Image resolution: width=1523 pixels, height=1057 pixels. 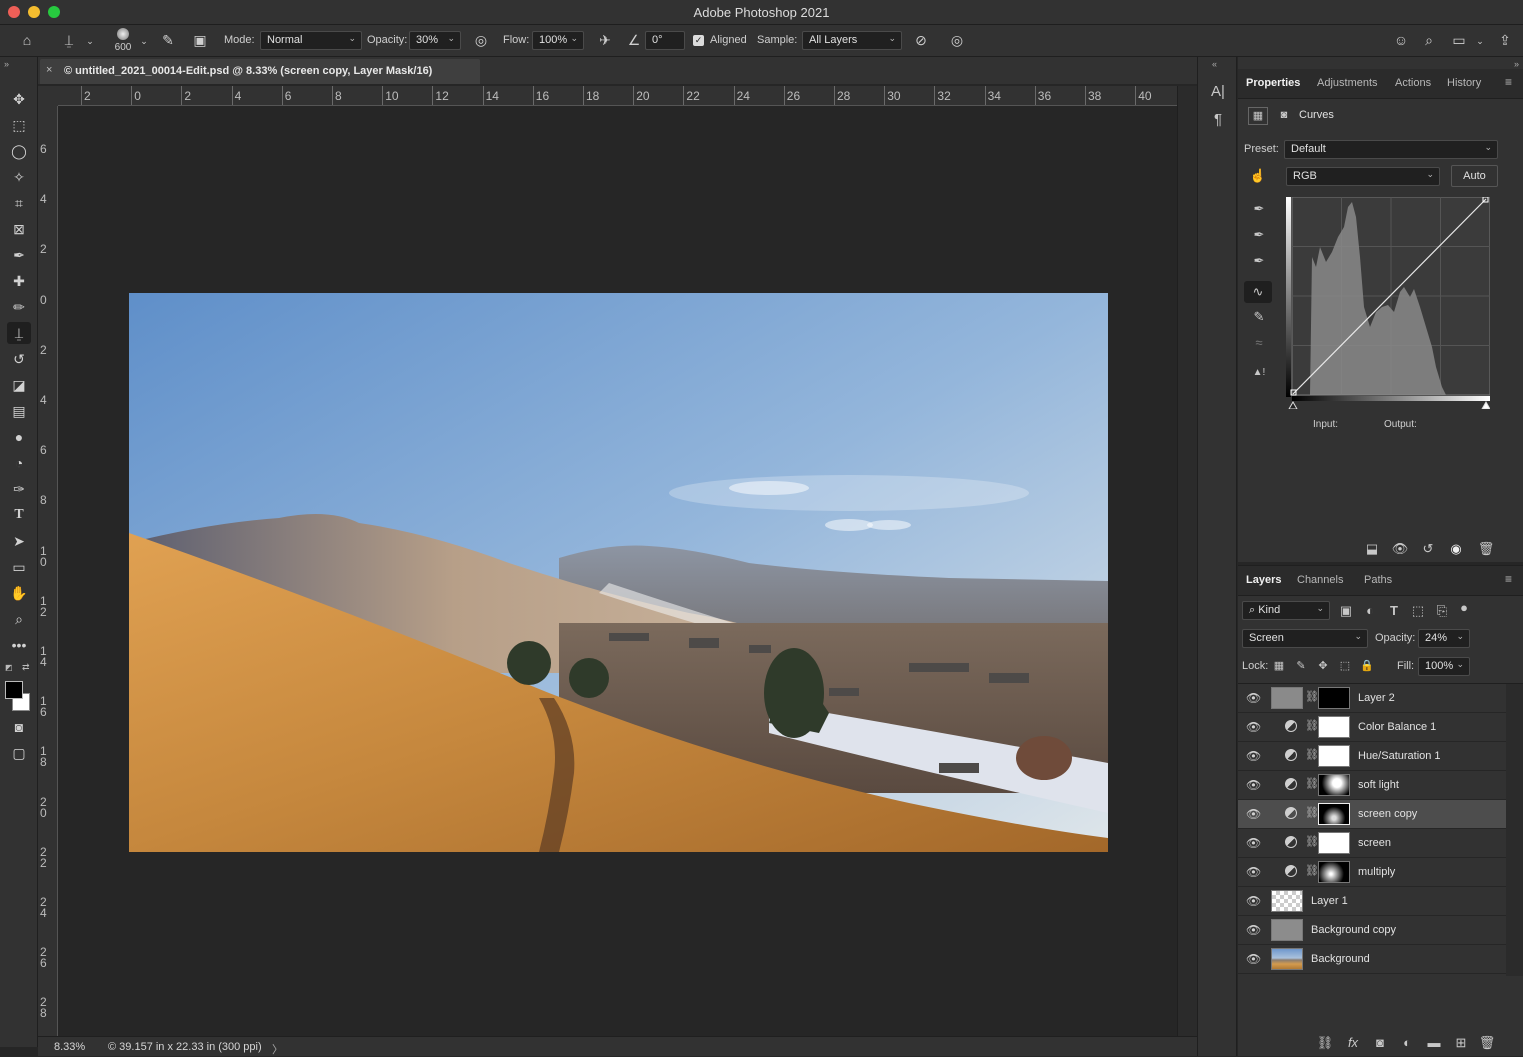 I want to click on channel-dropdown: RGB ⌄, so click(x=1363, y=176).